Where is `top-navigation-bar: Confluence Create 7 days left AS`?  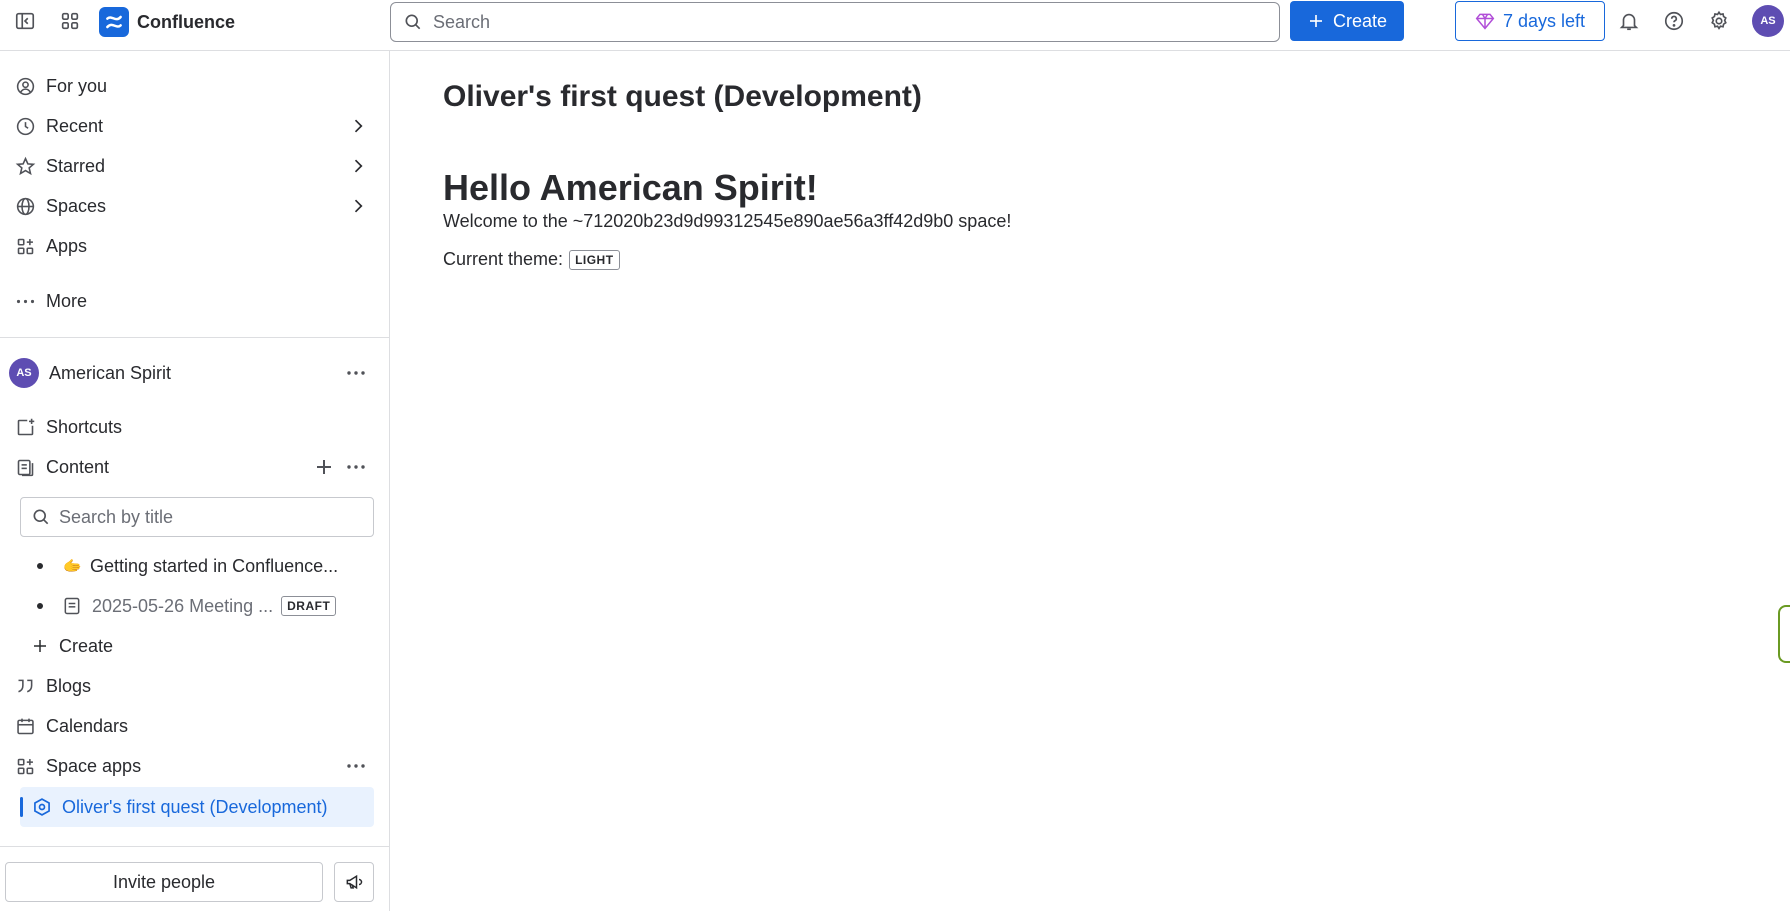 top-navigation-bar: Confluence Create 7 days left AS is located at coordinates (895, 25).